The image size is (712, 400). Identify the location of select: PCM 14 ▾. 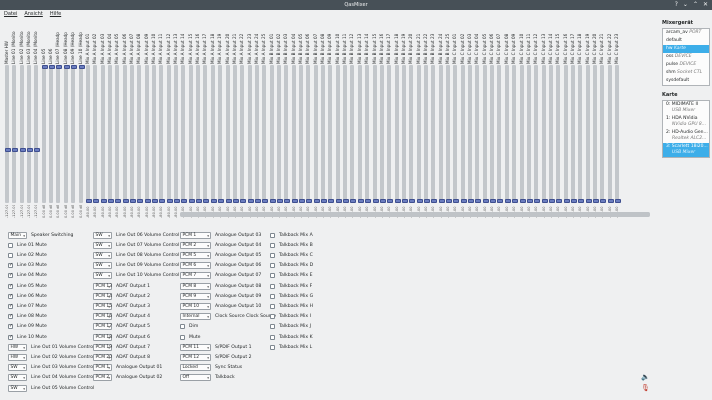
(102, 296).